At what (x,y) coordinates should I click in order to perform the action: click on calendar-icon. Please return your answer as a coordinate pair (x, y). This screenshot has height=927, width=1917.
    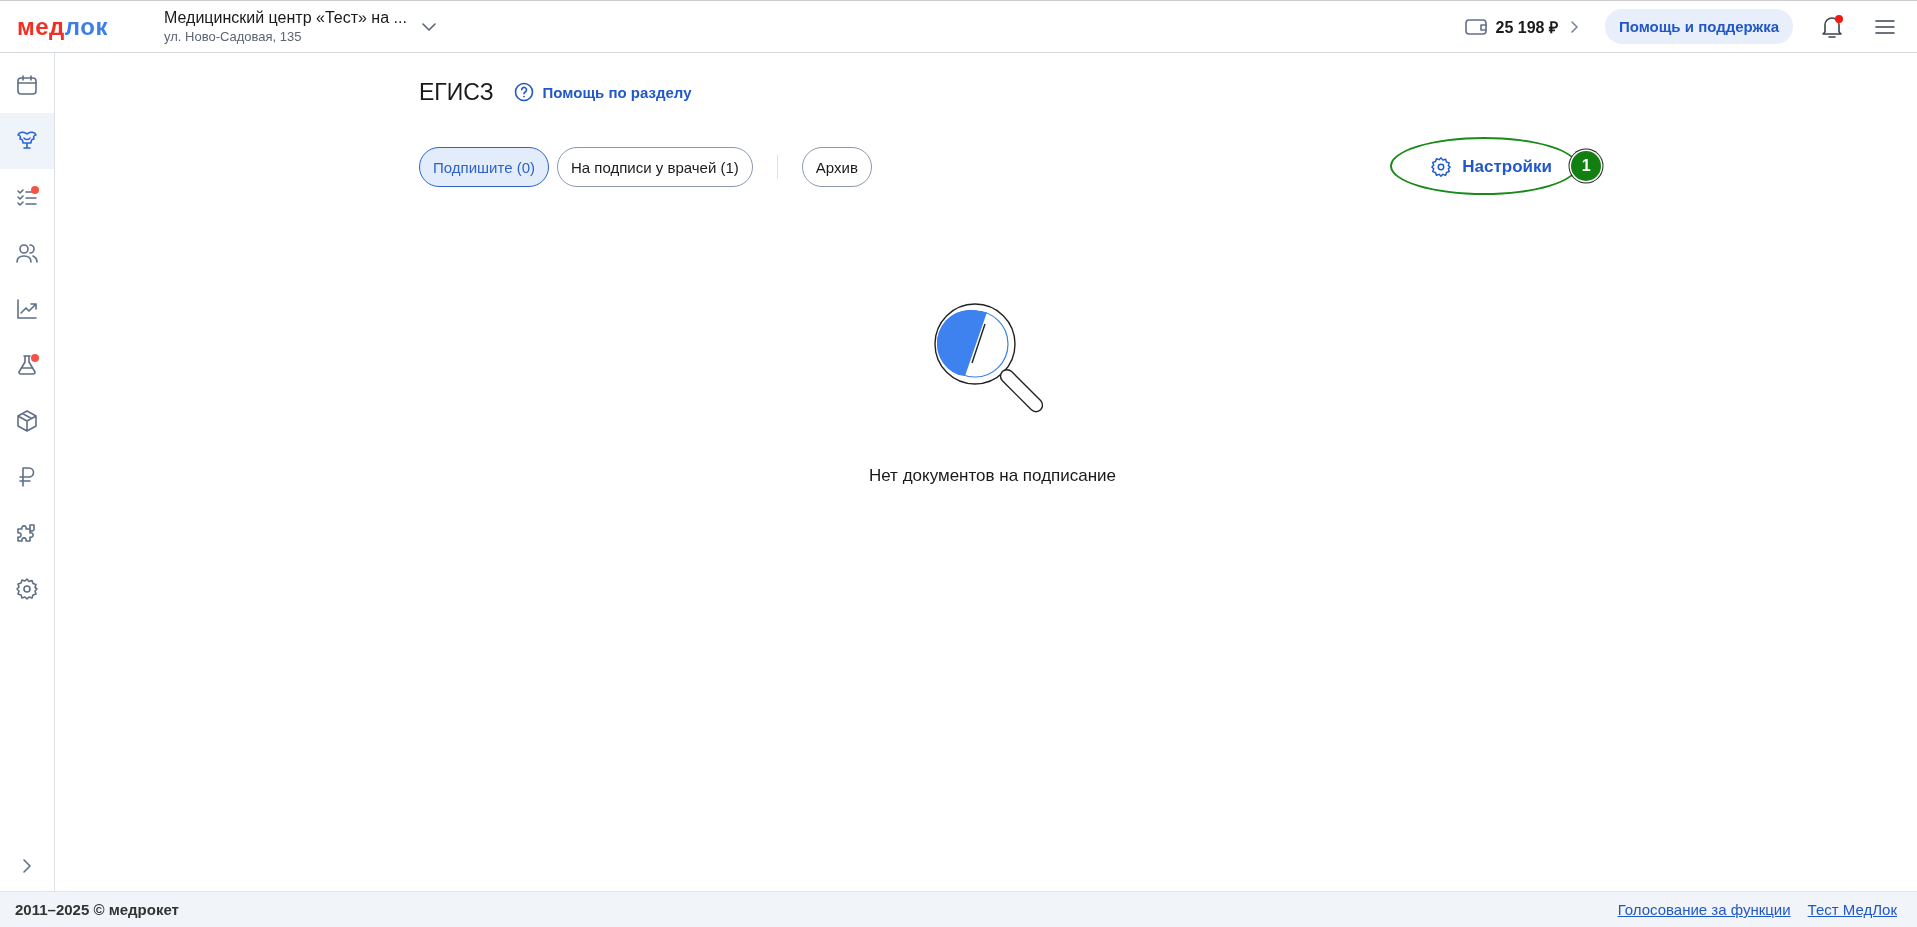
    Looking at the image, I should click on (27, 85).